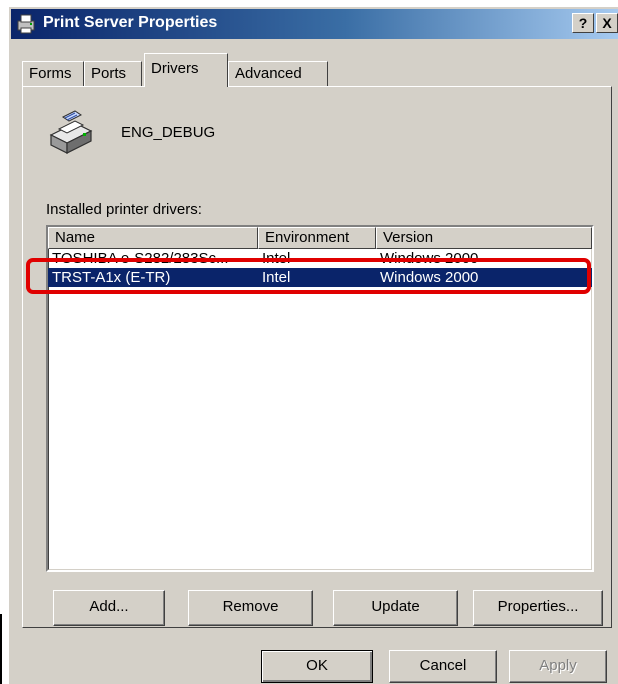 The image size is (618, 684). Describe the element at coordinates (71, 132) in the screenshot. I see `printer-server-icon` at that location.